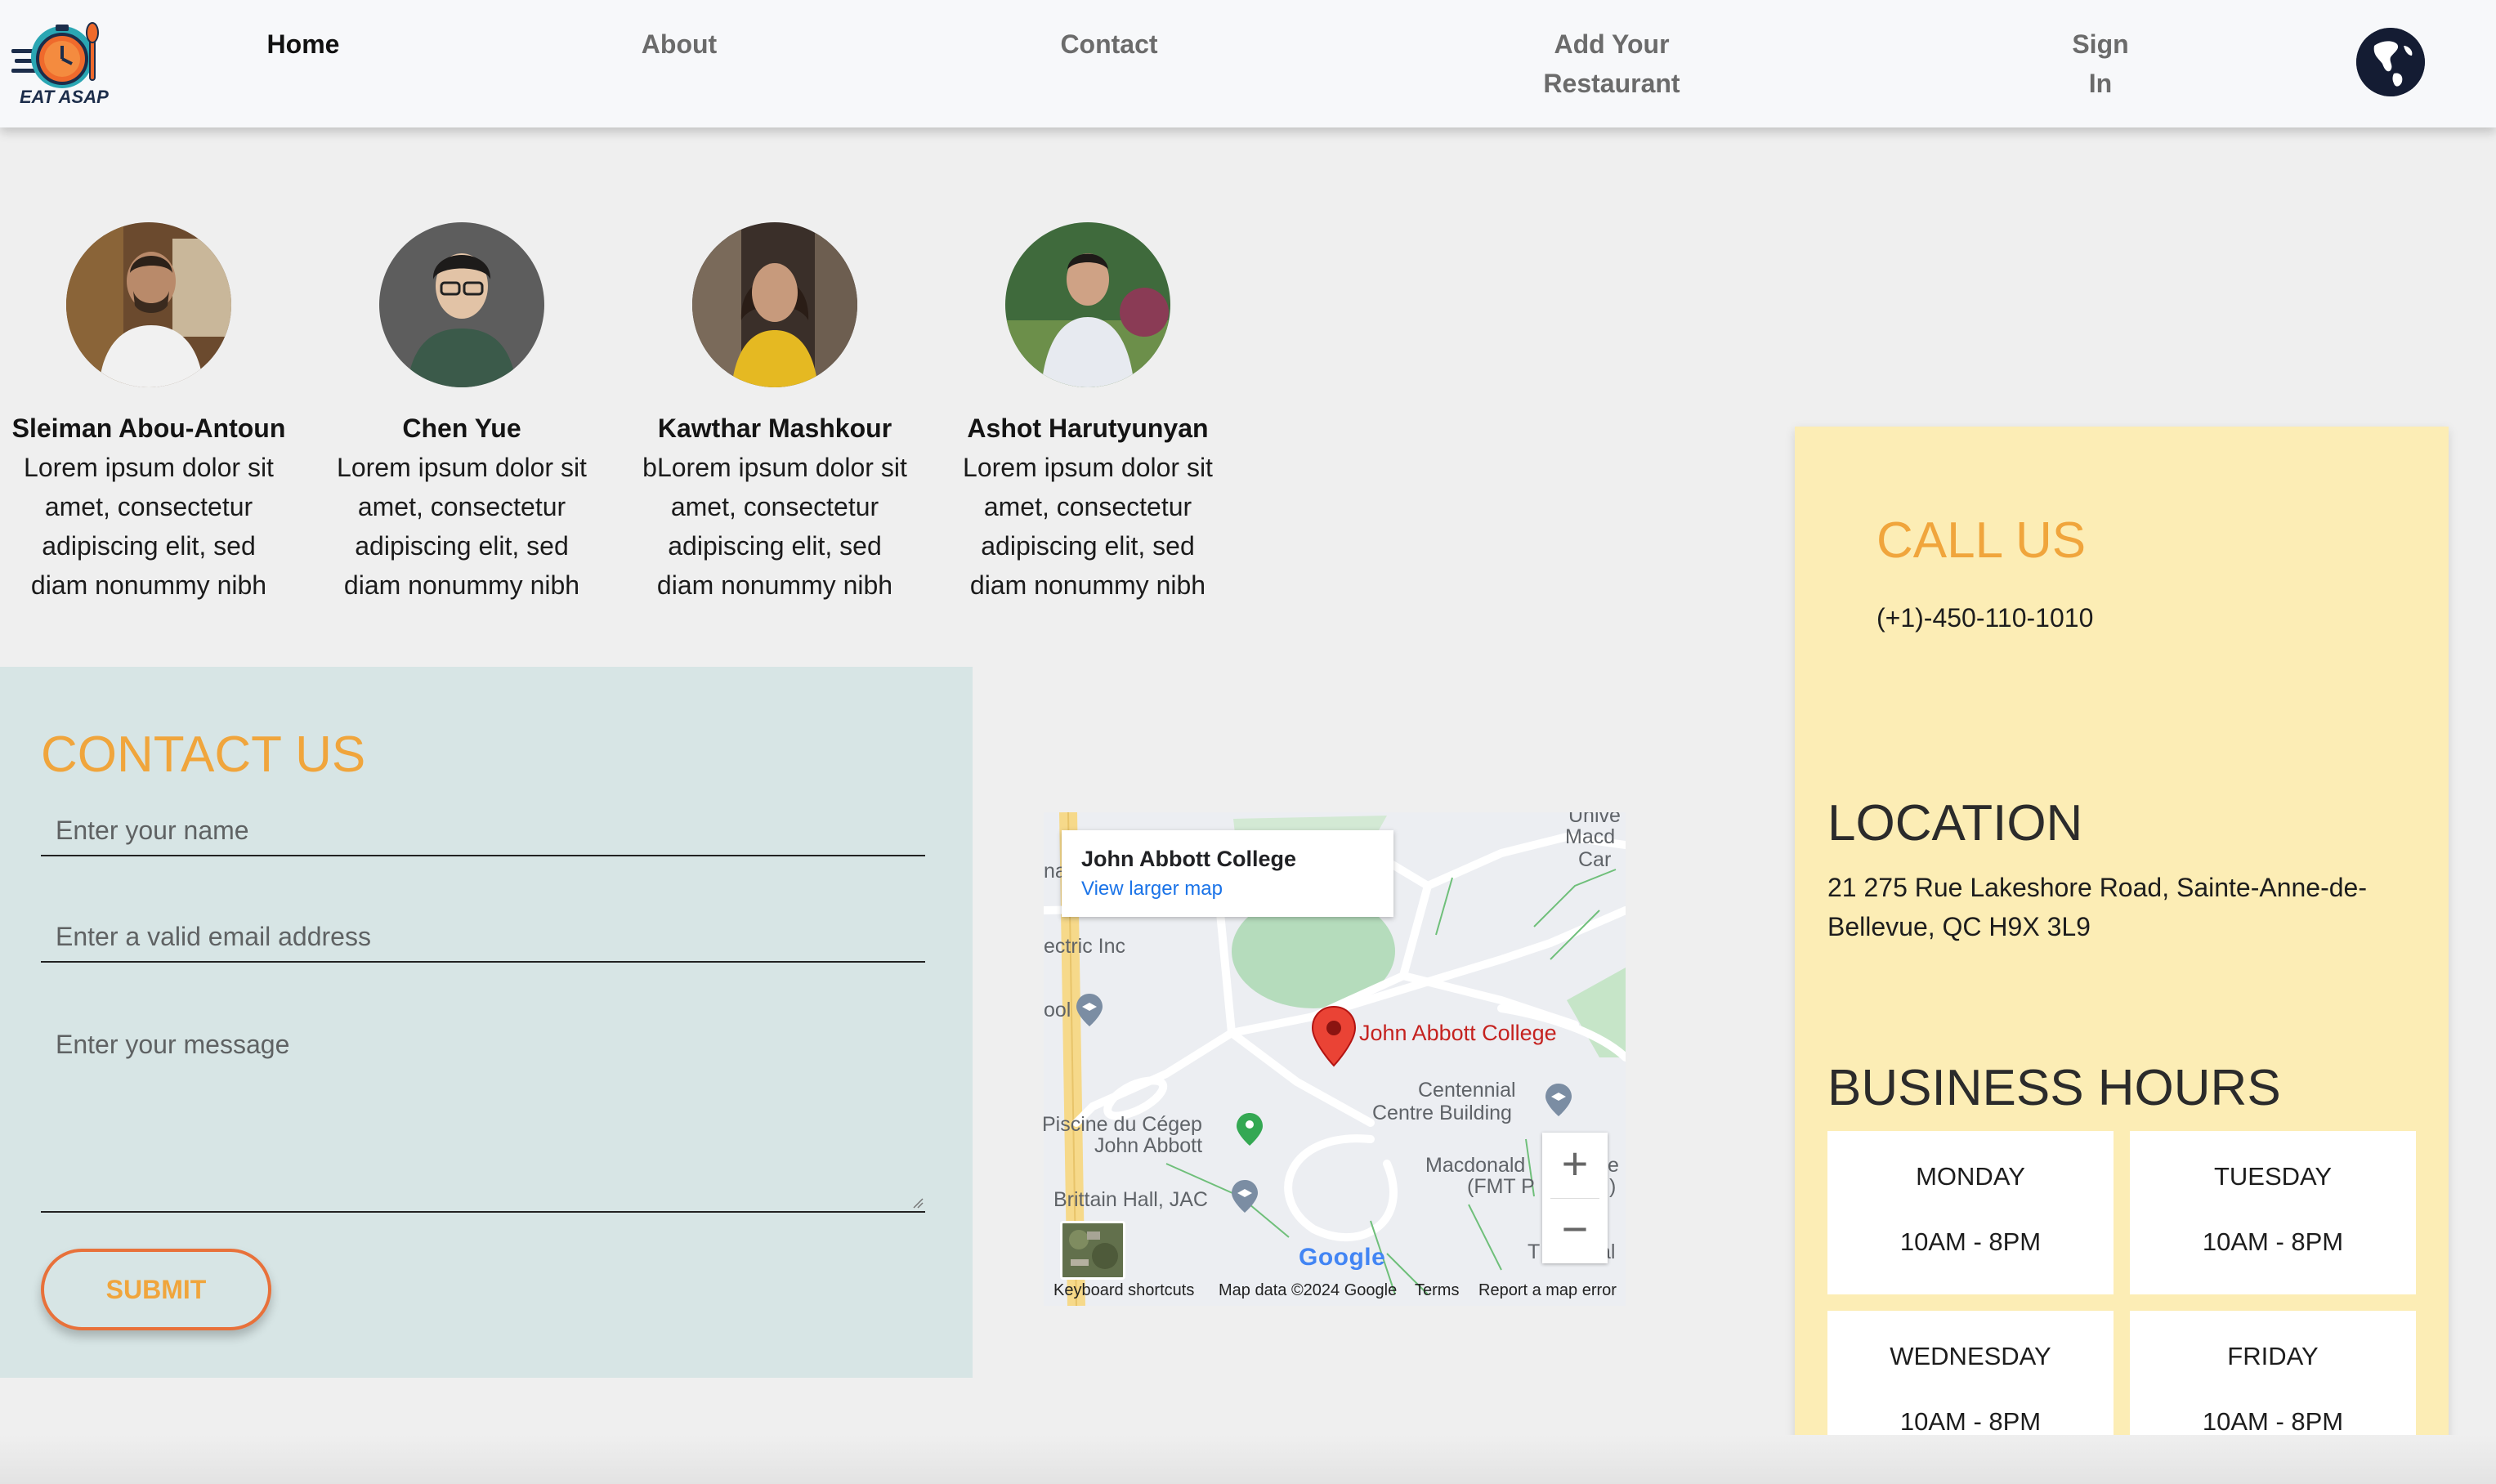 This screenshot has width=2496, height=1484. What do you see at coordinates (1130, 1200) in the screenshot?
I see `map-label: Brittain Hall, JAC` at bounding box center [1130, 1200].